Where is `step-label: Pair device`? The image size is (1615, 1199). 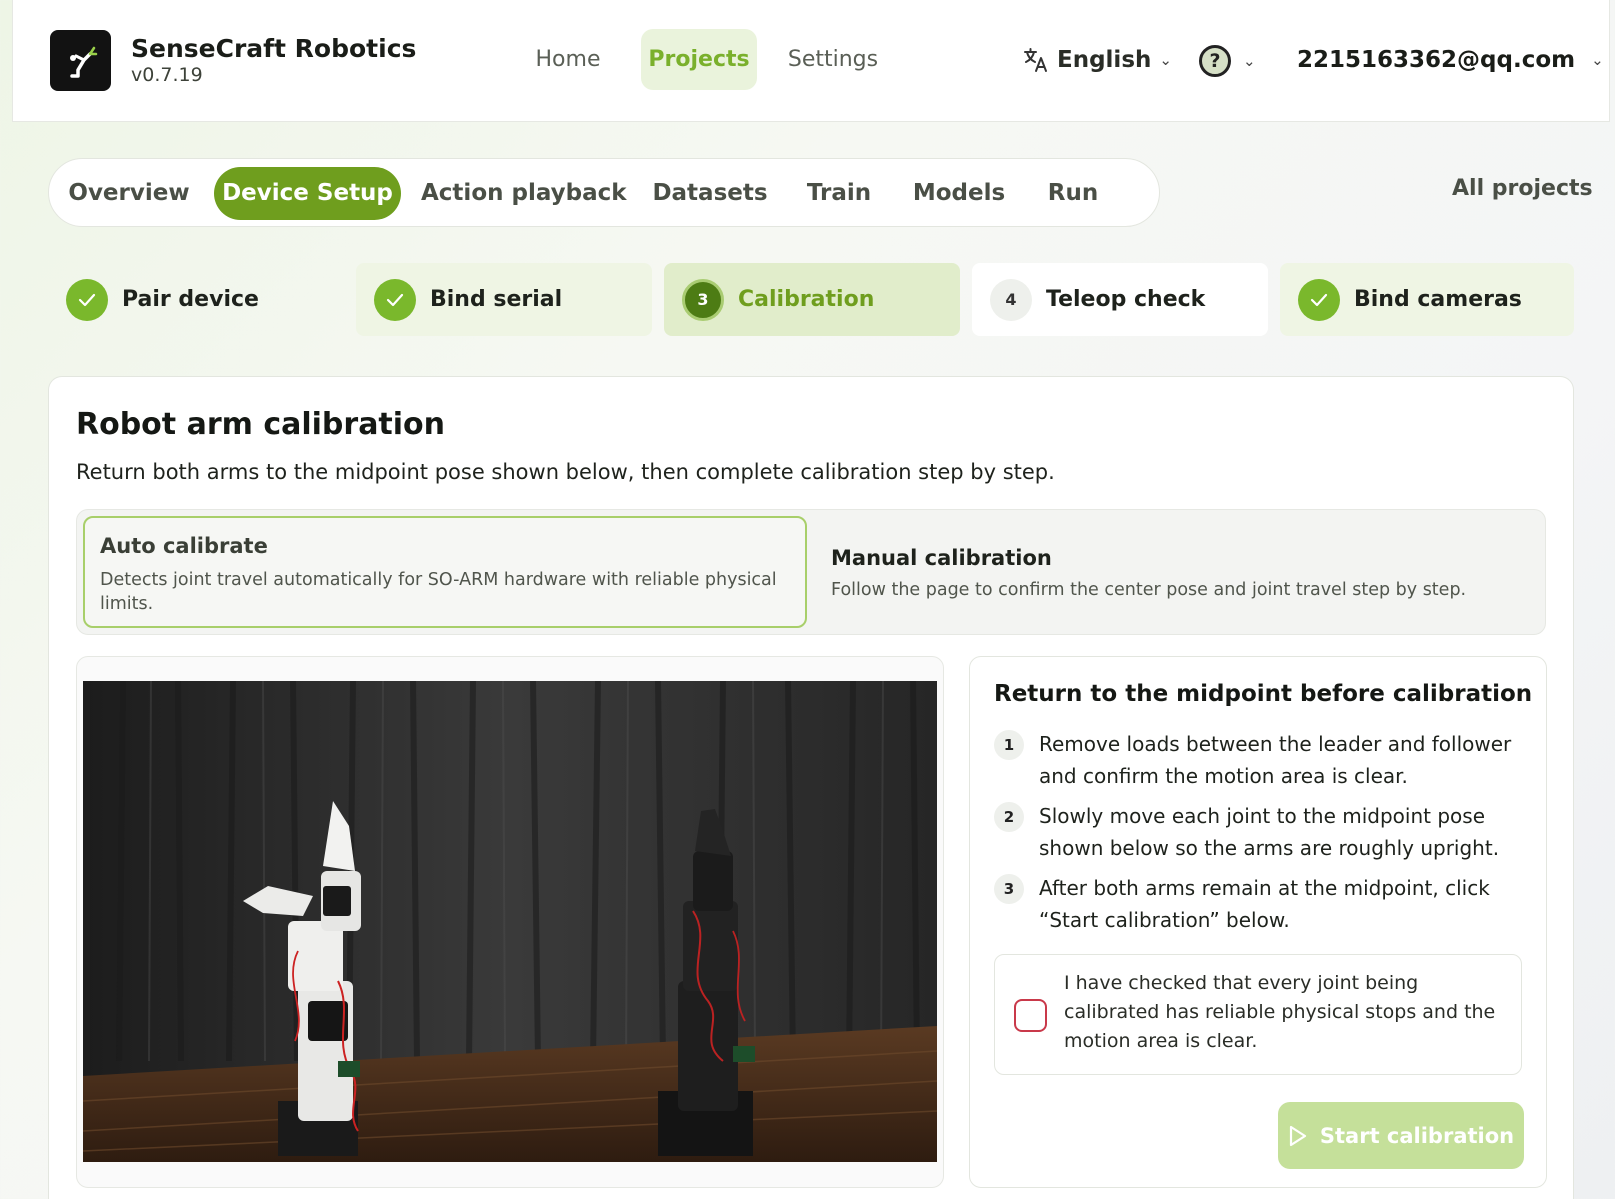 step-label: Pair device is located at coordinates (190, 299).